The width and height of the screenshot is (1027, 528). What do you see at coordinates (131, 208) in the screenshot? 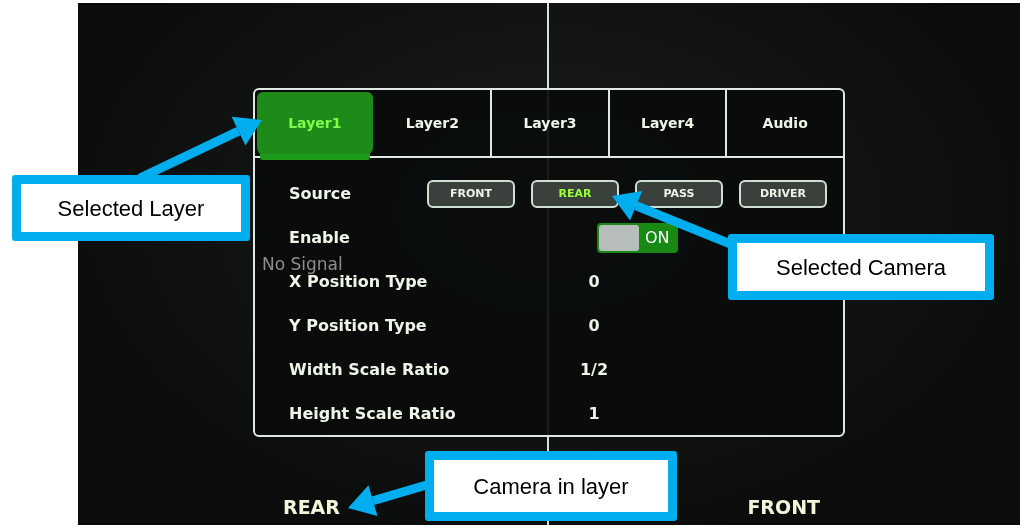
I see `callout-box: Selected Layer` at bounding box center [131, 208].